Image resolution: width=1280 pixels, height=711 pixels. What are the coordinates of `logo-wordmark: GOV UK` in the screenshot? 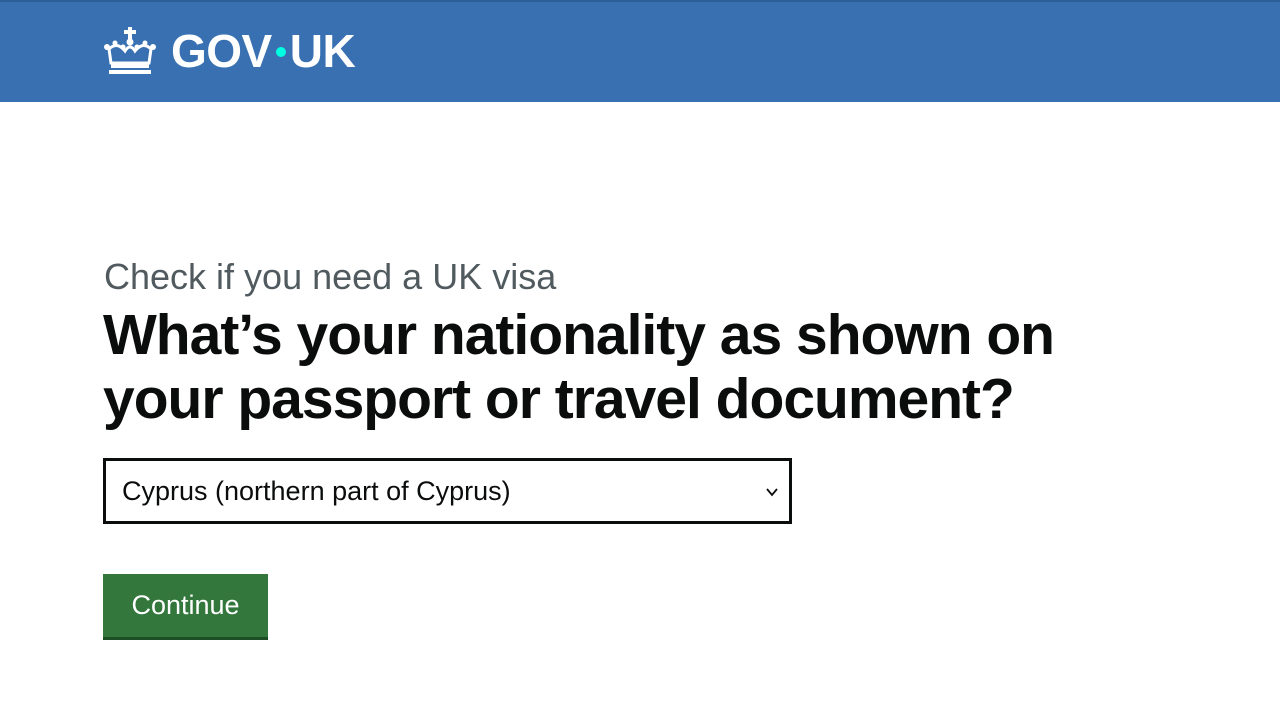 It's located at (263, 51).